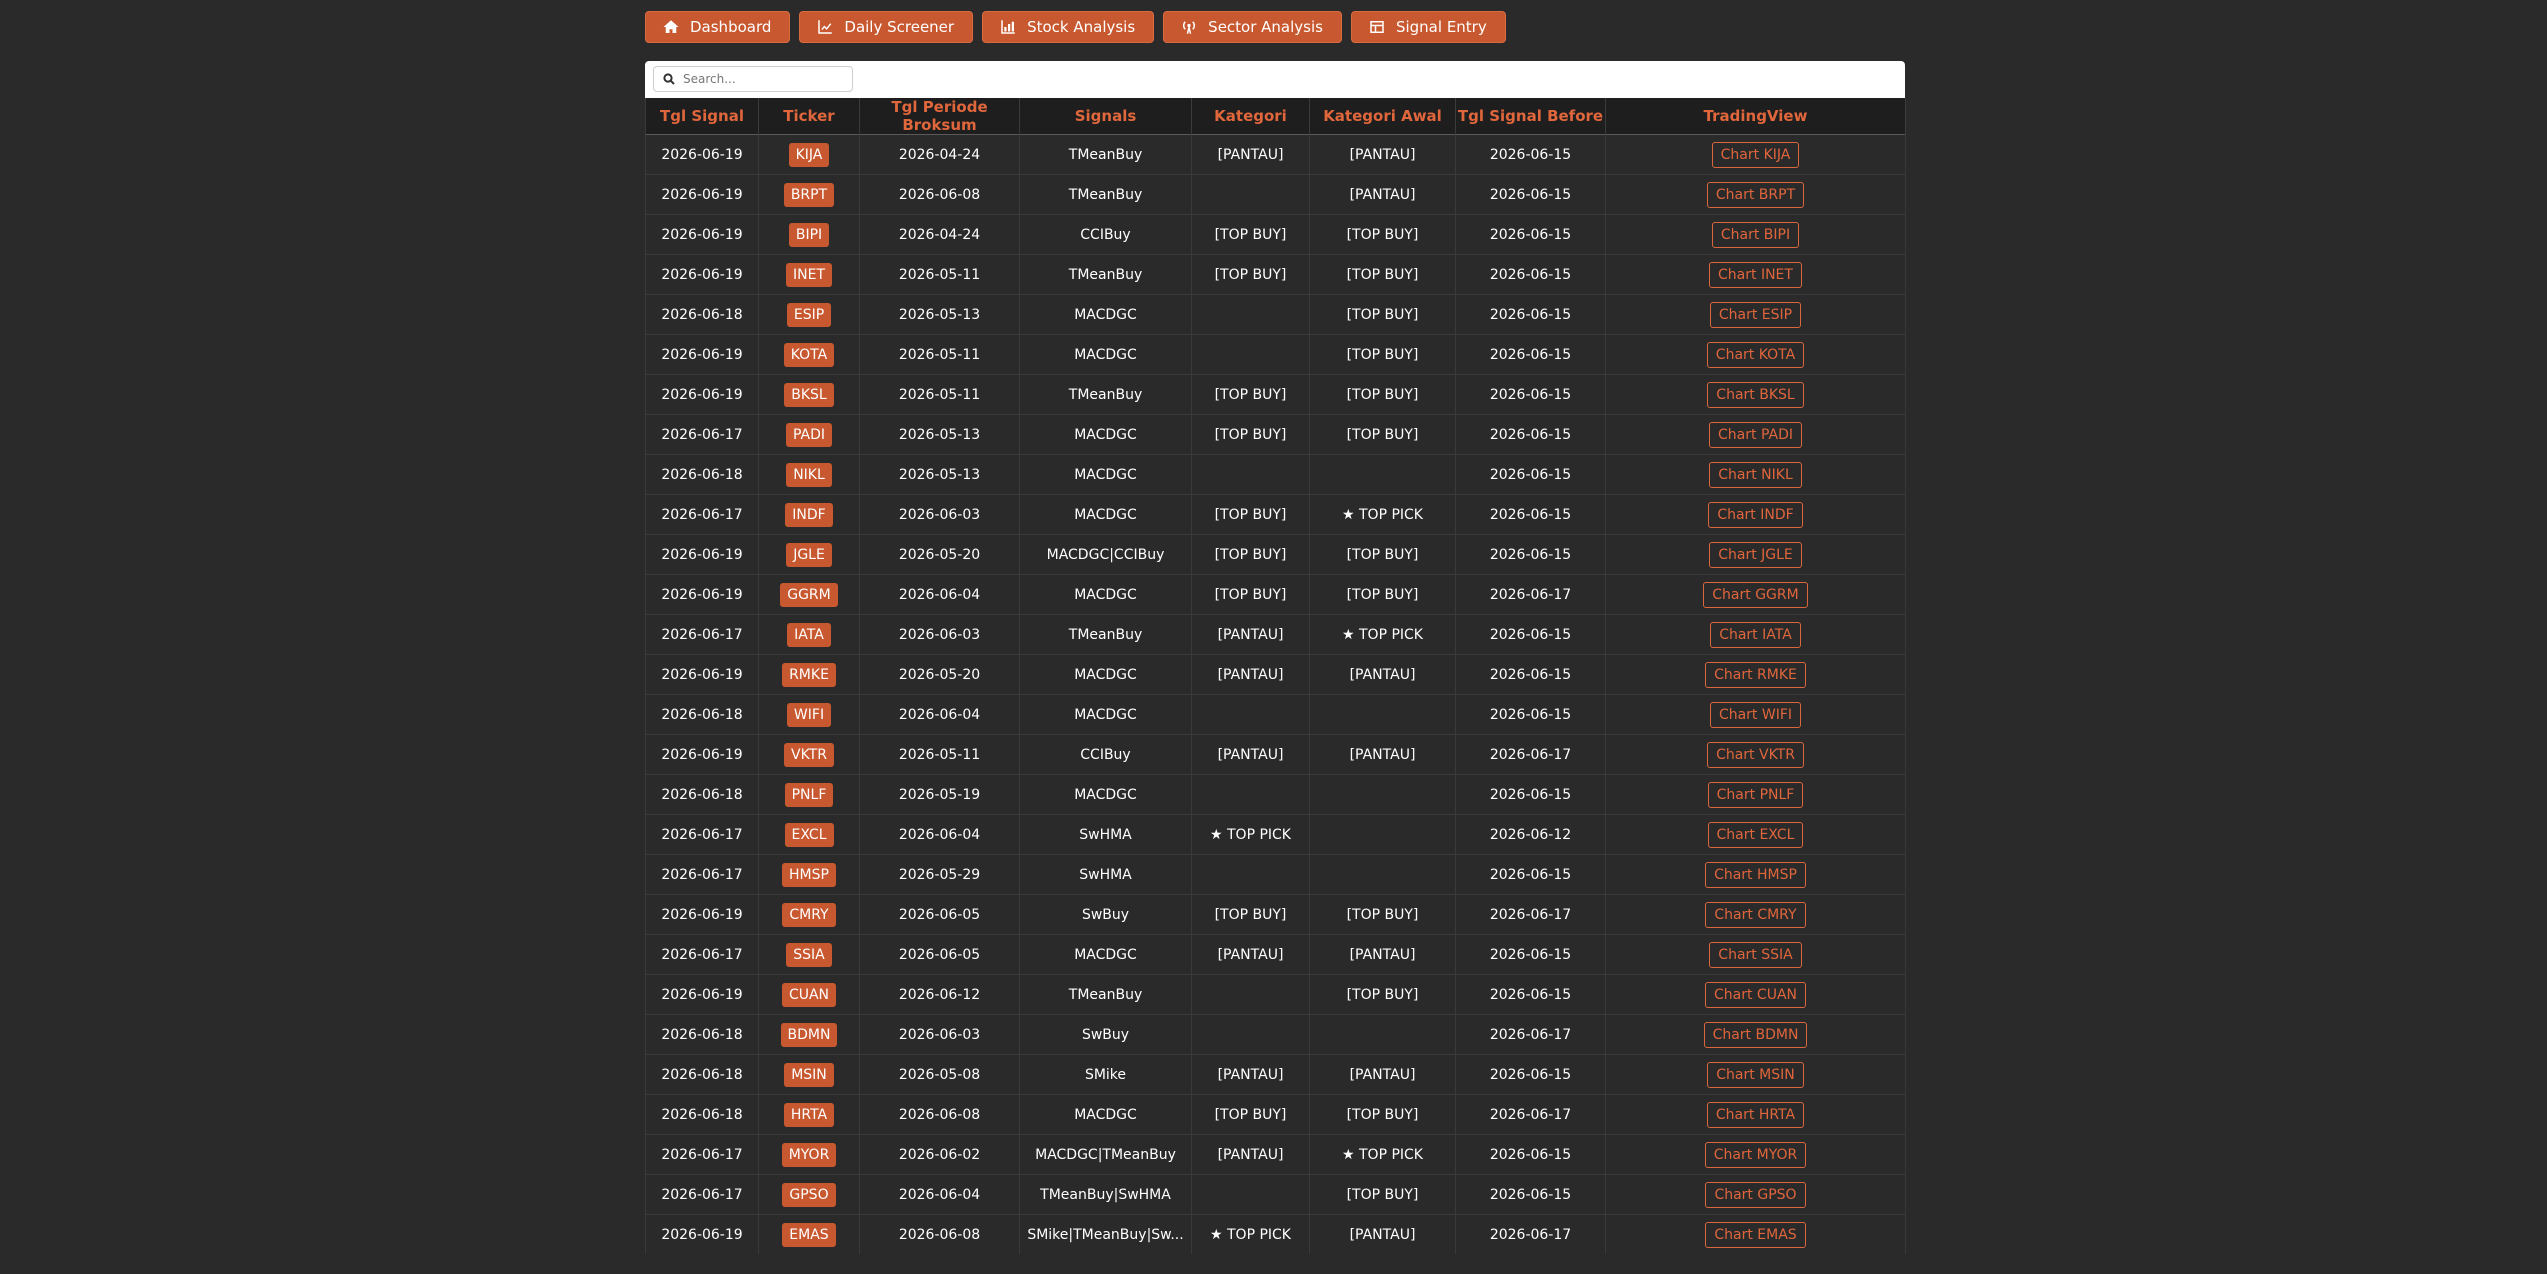  Describe the element at coordinates (1755, 714) in the screenshot. I see `tradingview-chart-button: Chart WIFI` at that location.